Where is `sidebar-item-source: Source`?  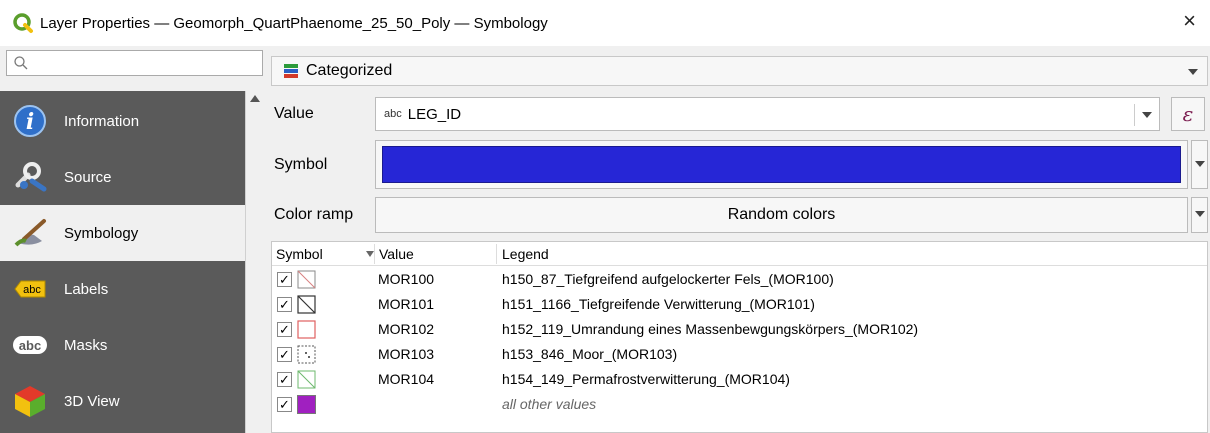 sidebar-item-source: Source is located at coordinates (122, 177).